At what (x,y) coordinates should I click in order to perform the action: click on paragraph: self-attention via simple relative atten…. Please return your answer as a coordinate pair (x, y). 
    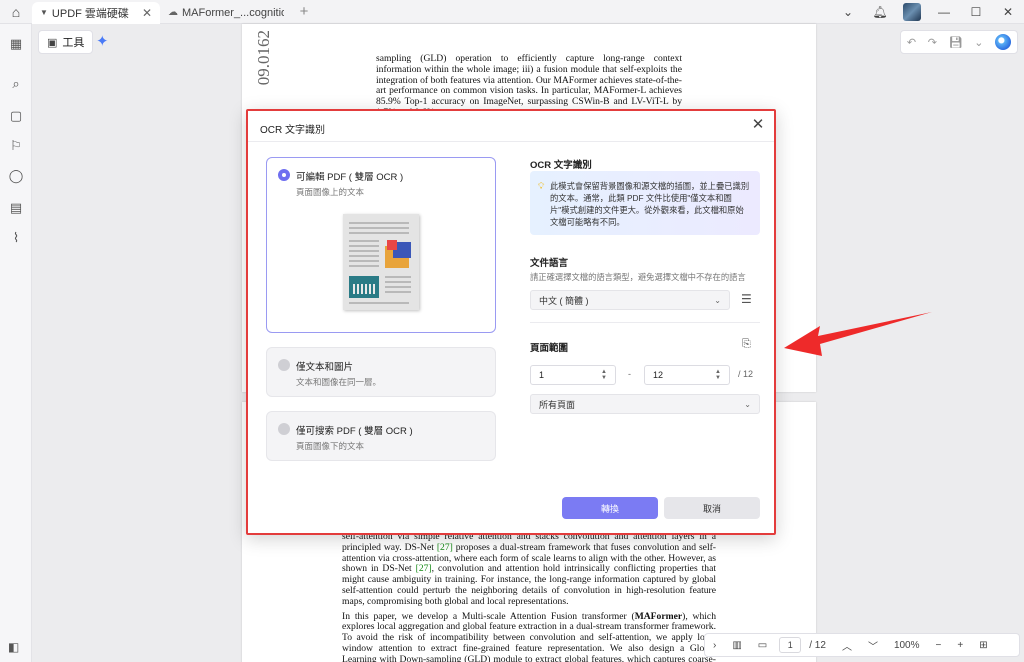
    Looking at the image, I should click on (529, 569).